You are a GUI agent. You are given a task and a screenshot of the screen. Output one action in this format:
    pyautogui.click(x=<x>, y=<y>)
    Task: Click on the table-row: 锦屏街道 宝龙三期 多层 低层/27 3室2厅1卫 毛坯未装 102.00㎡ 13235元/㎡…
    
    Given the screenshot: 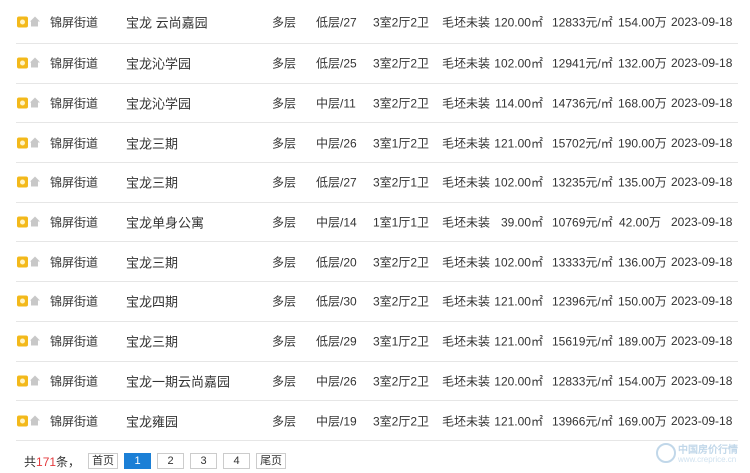 What is the action you would take?
    pyautogui.click(x=377, y=183)
    